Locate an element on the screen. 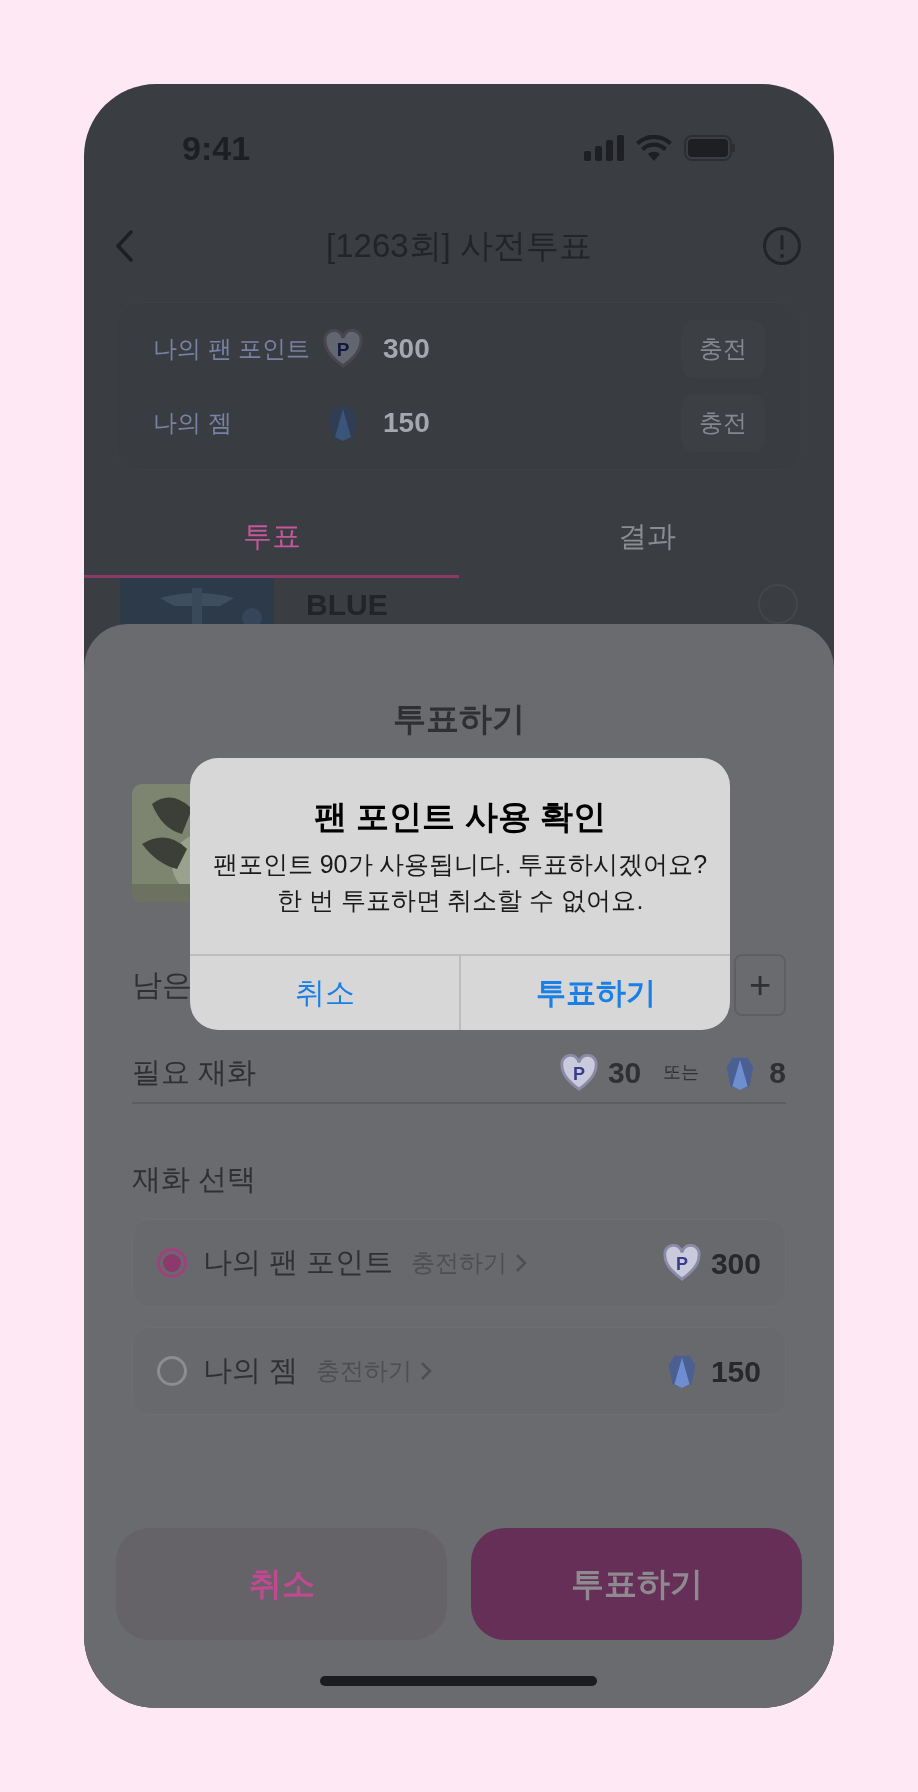  back-icon is located at coordinates (124, 246).